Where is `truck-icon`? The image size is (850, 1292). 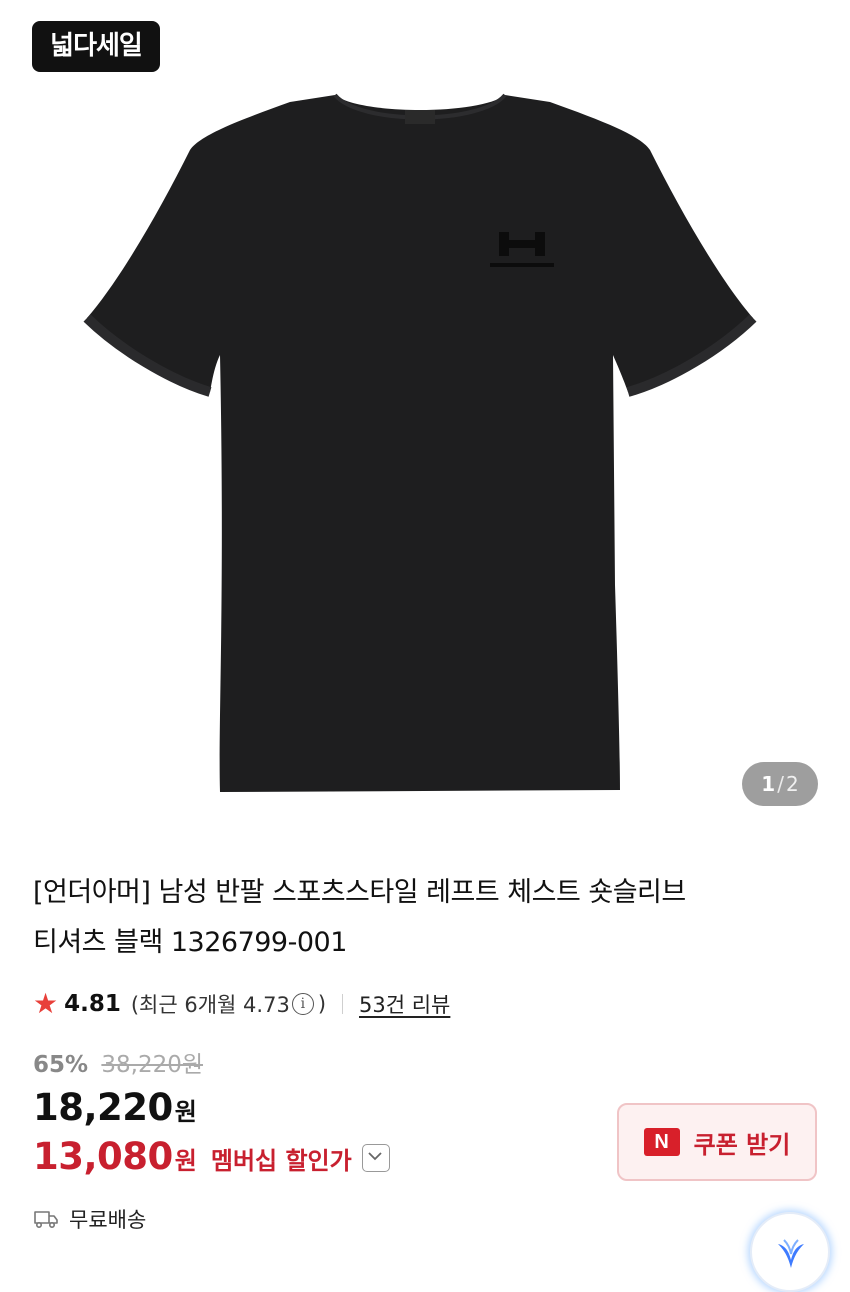 truck-icon is located at coordinates (46, 1220).